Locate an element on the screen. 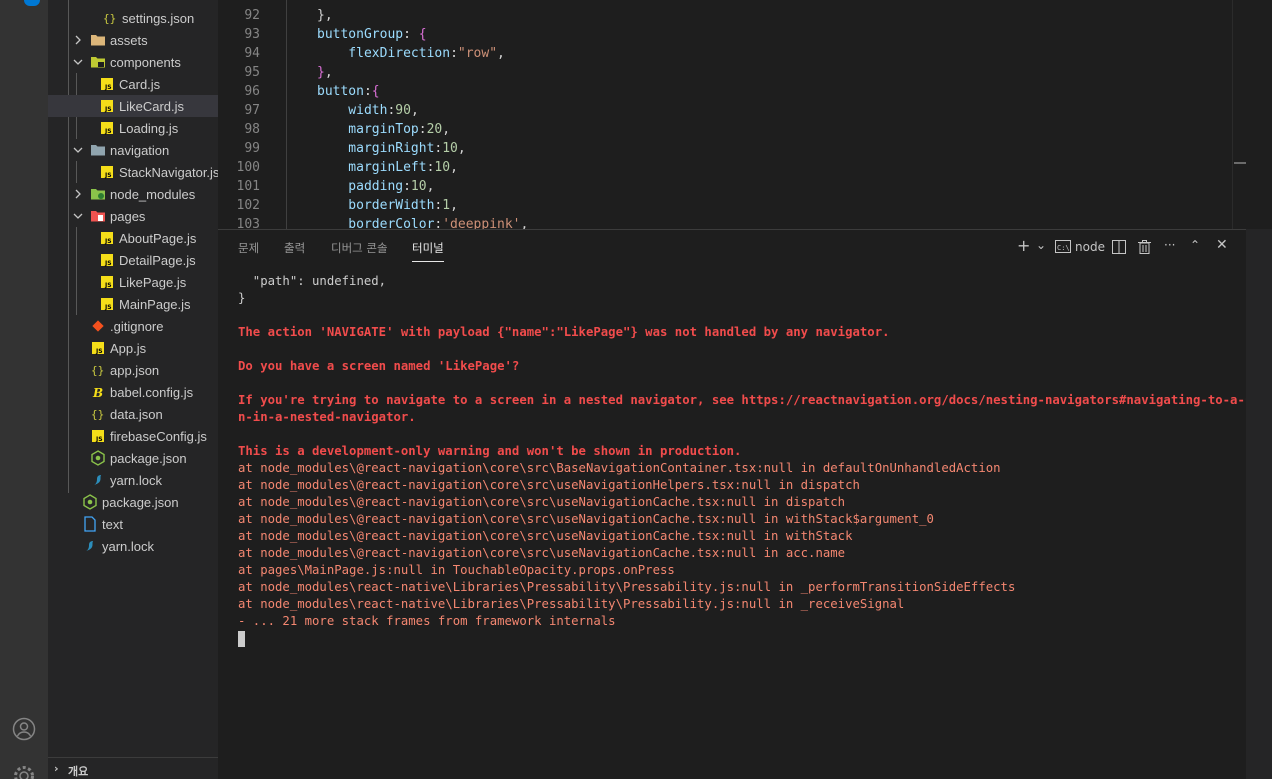 Image resolution: width=1272 pixels, height=779 pixels. code-text: padding:10, is located at coordinates (376, 186).